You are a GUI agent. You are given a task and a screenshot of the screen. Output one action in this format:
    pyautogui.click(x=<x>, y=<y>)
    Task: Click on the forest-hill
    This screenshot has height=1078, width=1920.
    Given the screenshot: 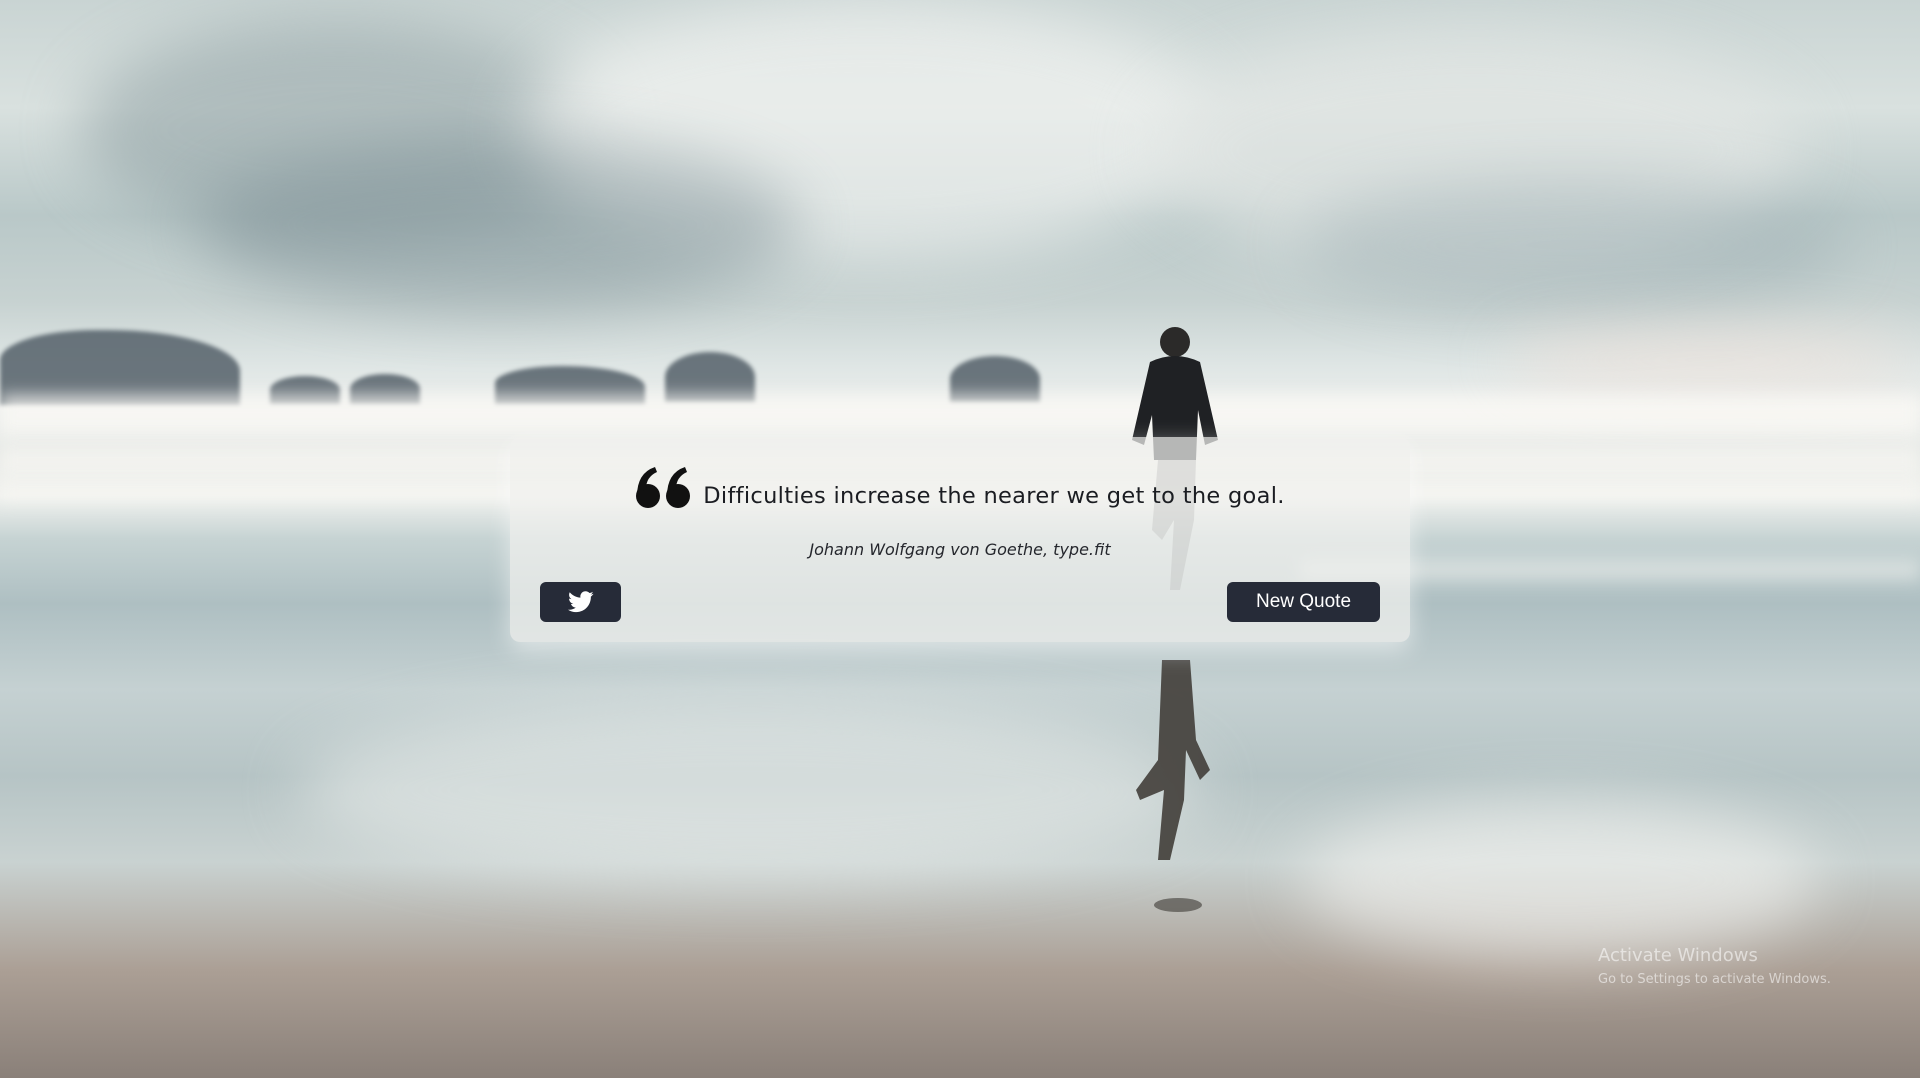 What is the action you would take?
    pyautogui.click(x=120, y=367)
    